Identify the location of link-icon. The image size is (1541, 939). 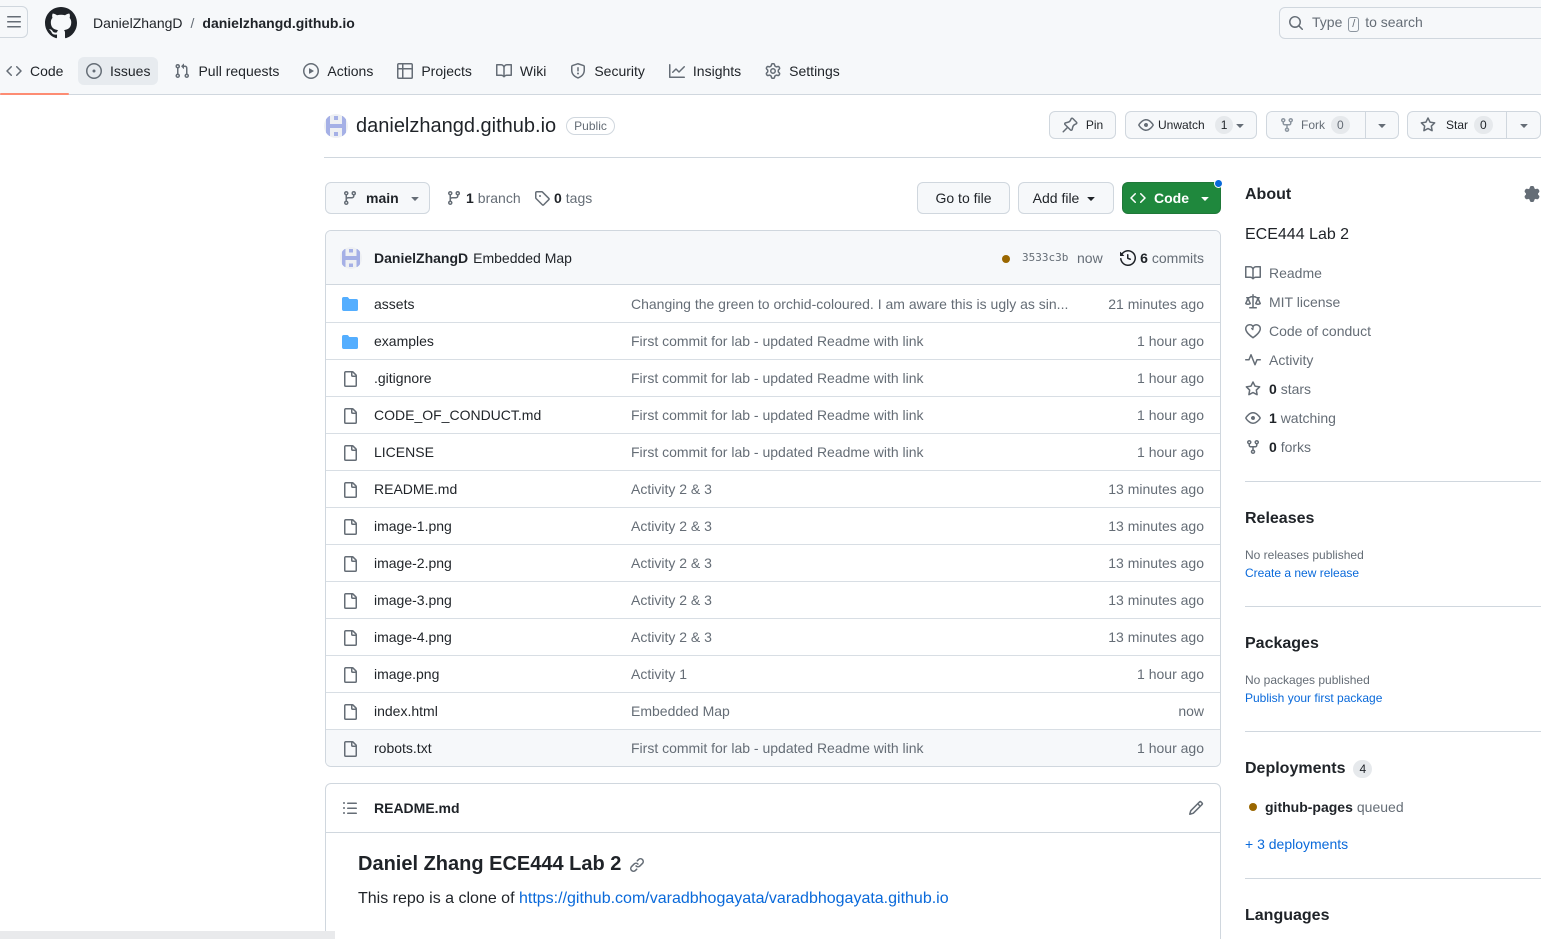
(637, 865).